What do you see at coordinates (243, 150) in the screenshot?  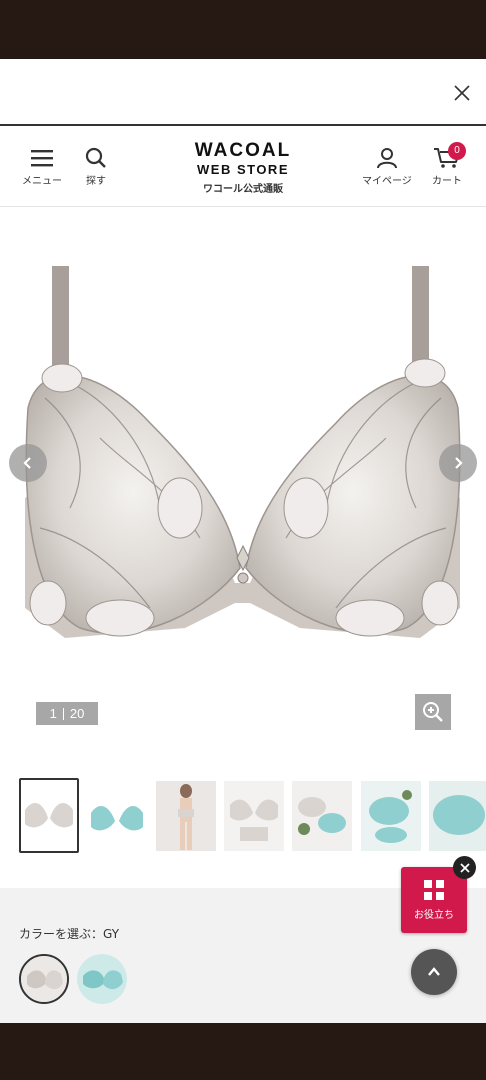 I see `logo-line1: WACOAL` at bounding box center [243, 150].